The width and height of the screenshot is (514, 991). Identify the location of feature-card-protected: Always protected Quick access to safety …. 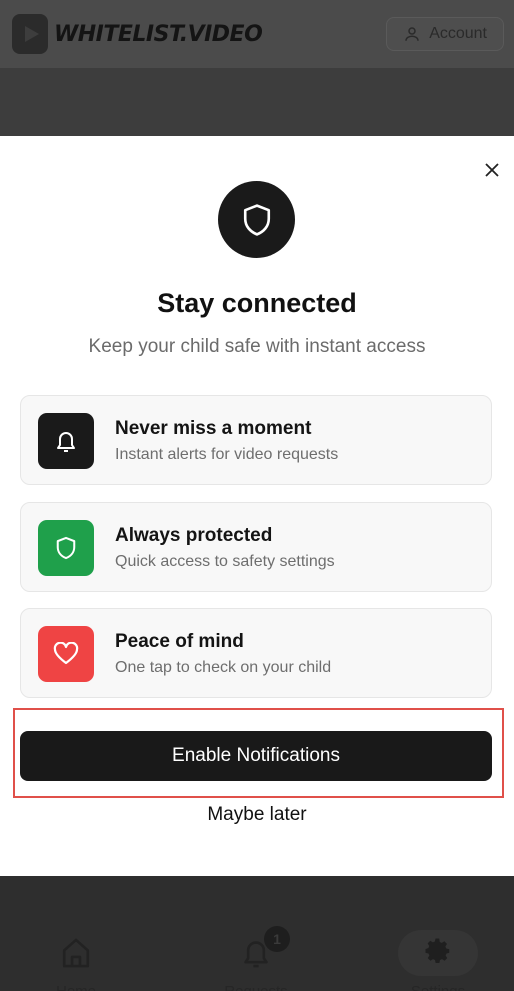
(256, 547).